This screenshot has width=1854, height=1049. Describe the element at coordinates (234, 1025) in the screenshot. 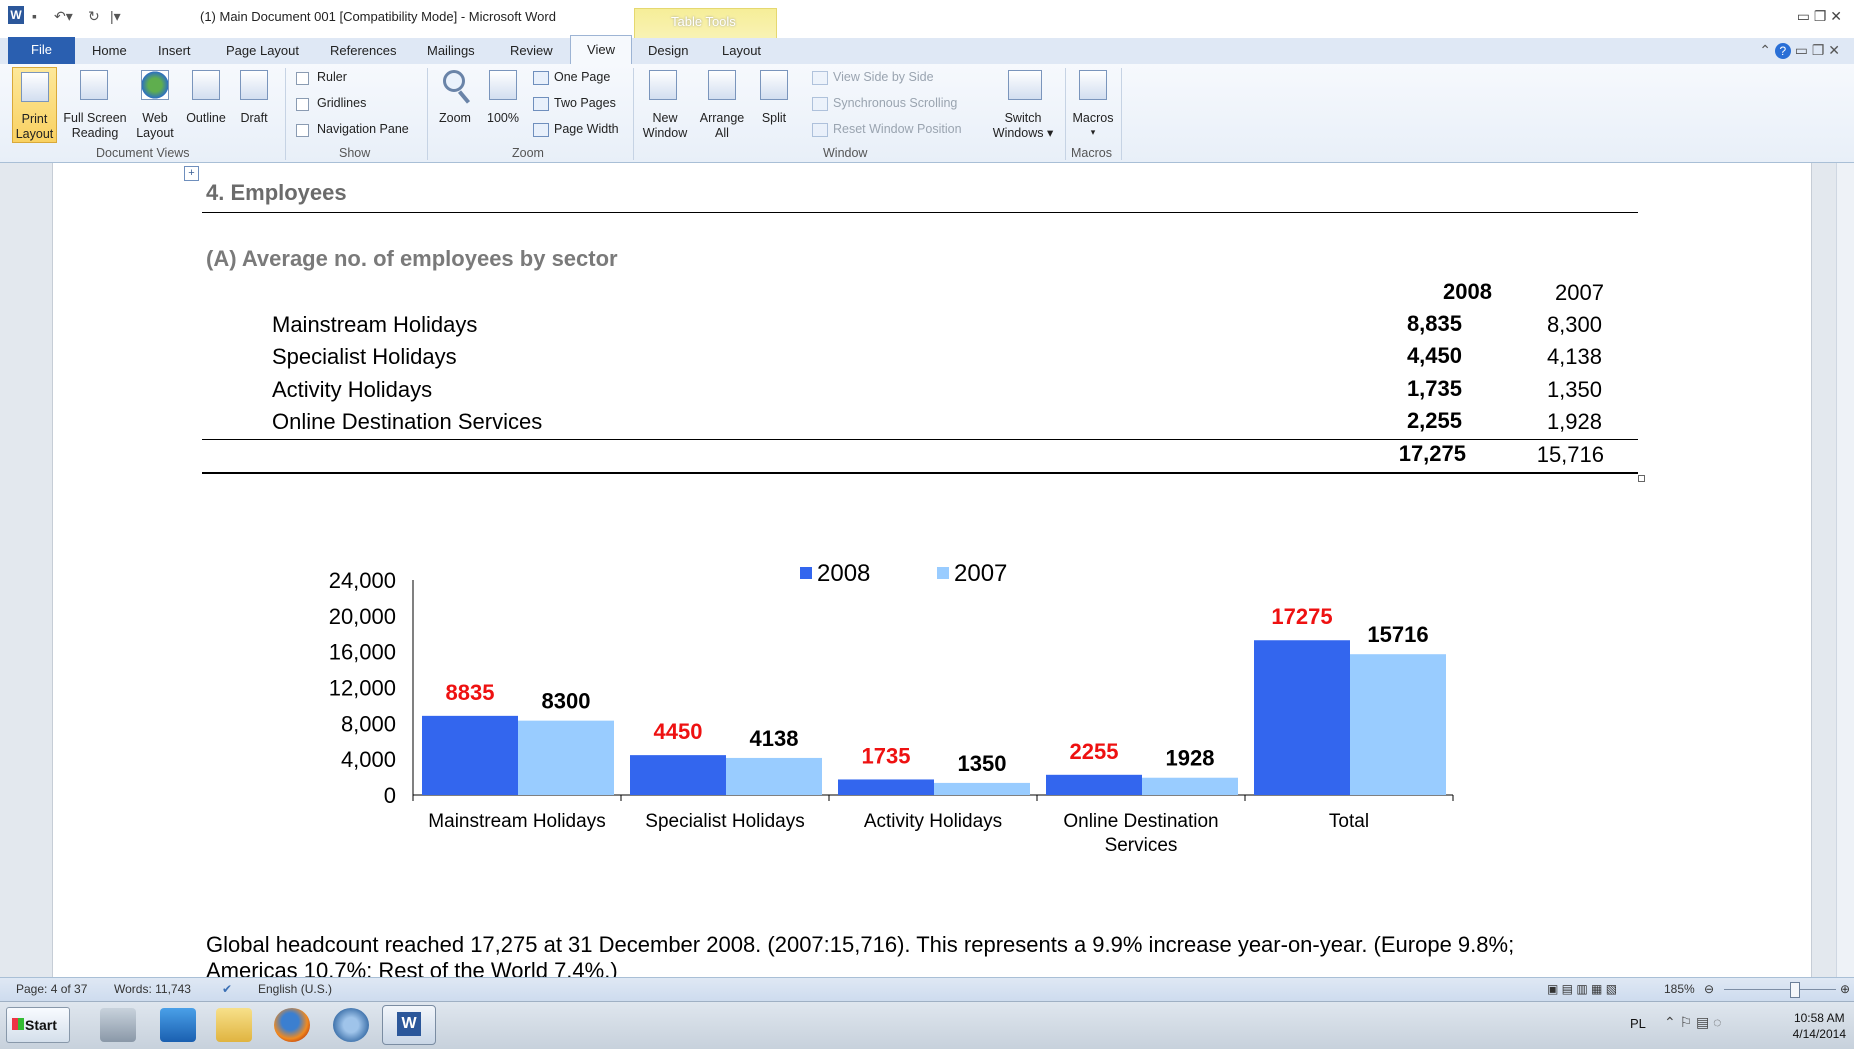

I see `folder-icon` at that location.